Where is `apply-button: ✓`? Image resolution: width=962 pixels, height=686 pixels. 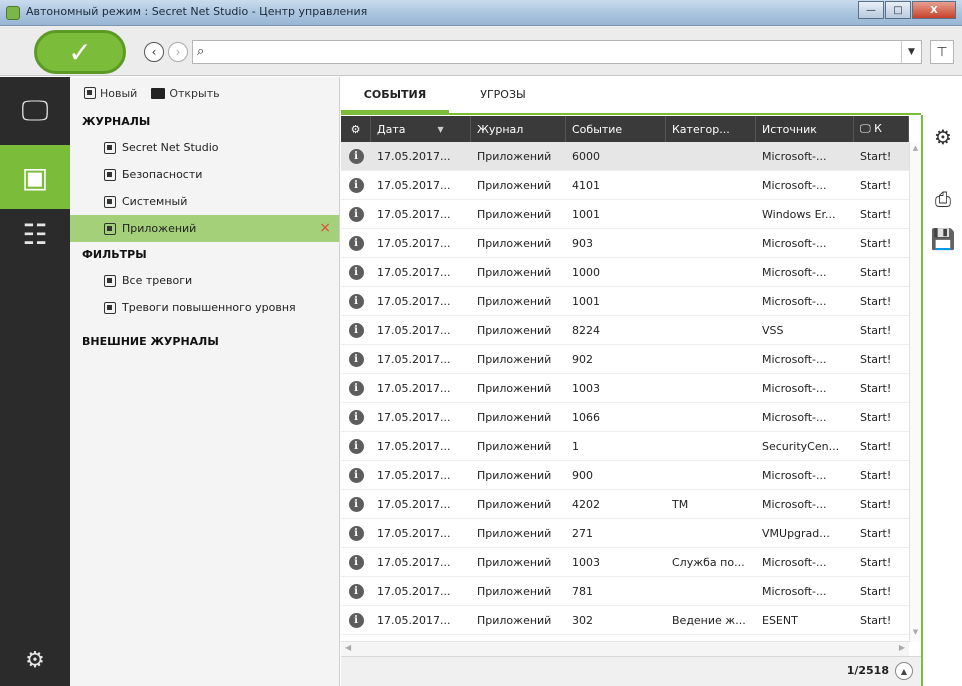
apply-button: ✓ is located at coordinates (80, 52).